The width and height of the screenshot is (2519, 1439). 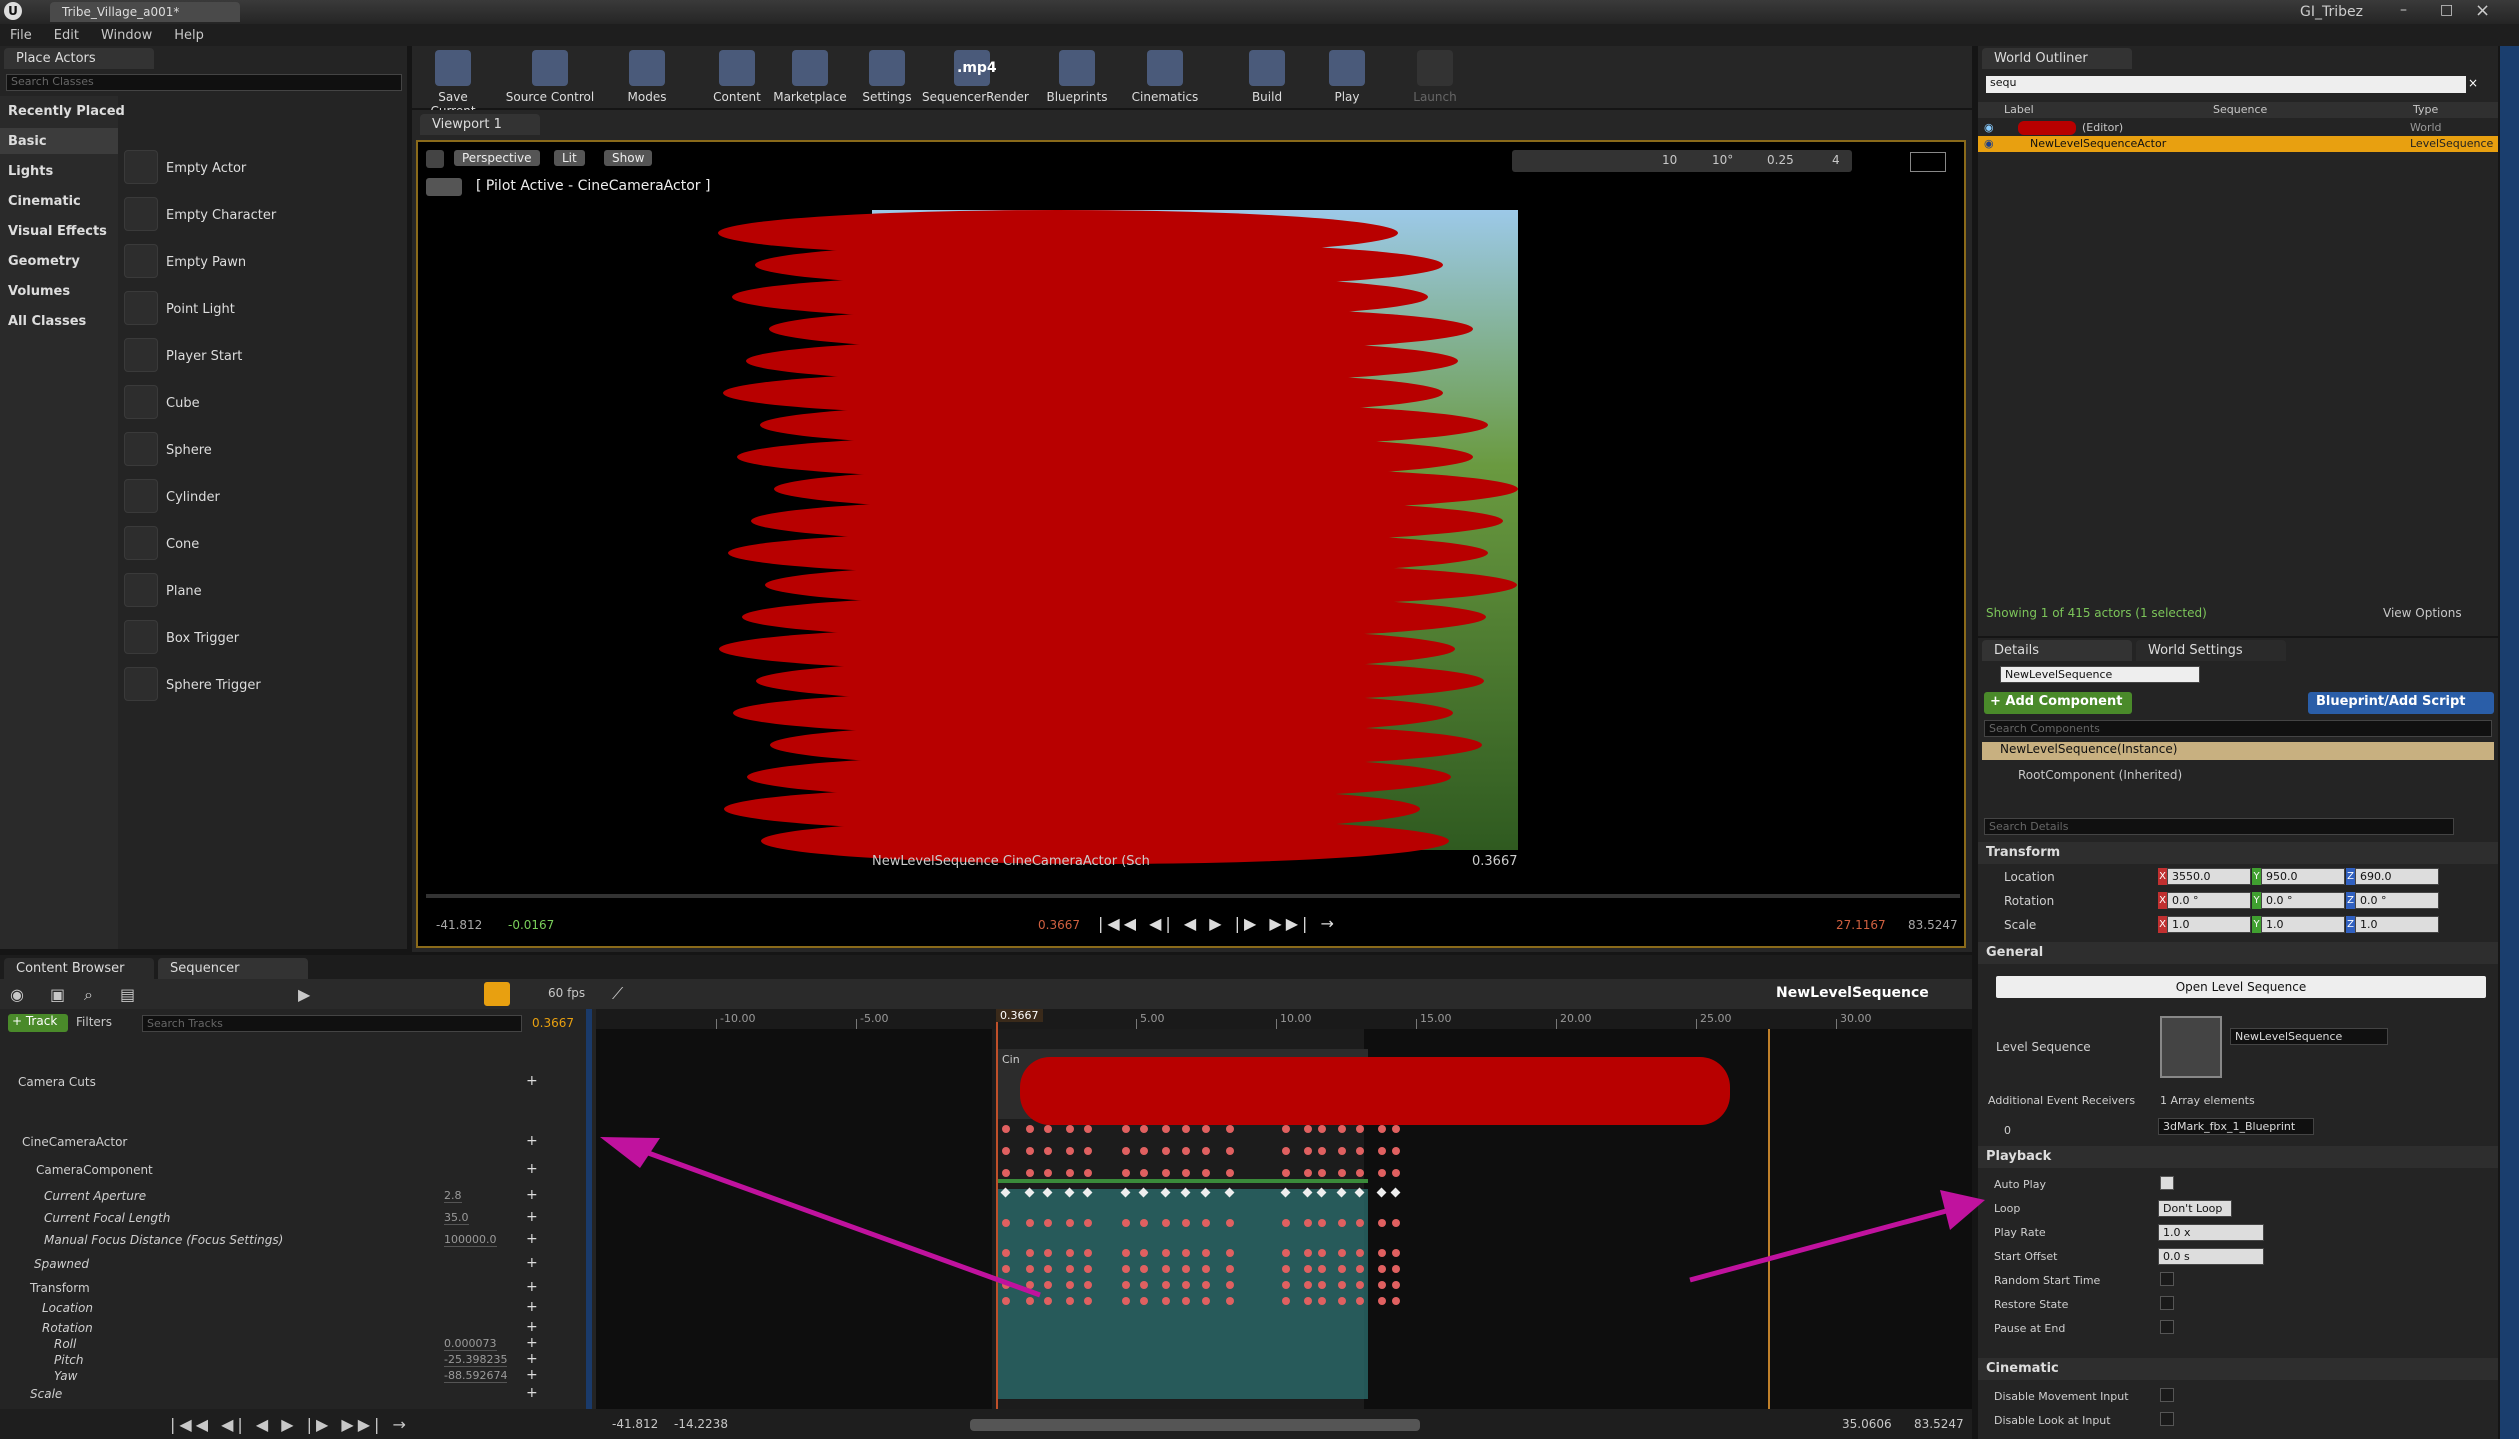 What do you see at coordinates (1962, 1210) in the screenshot?
I see `arrow-right-head` at bounding box center [1962, 1210].